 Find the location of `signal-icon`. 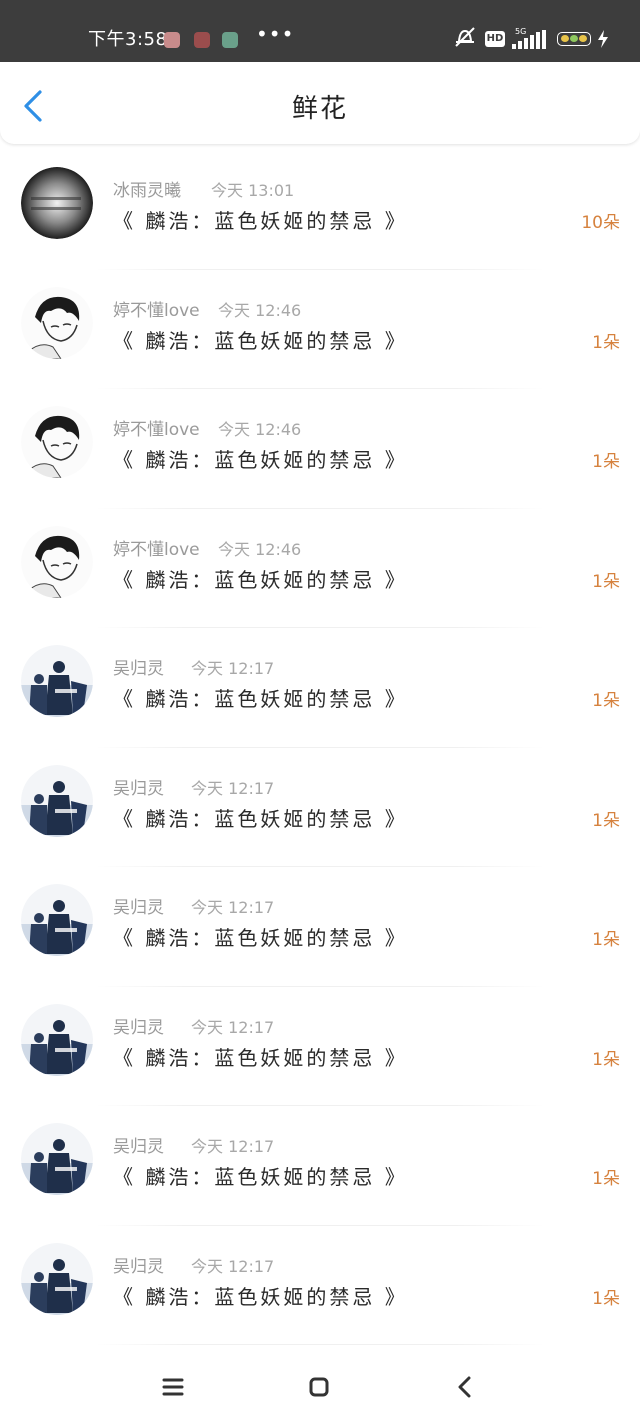

signal-icon is located at coordinates (529, 39).